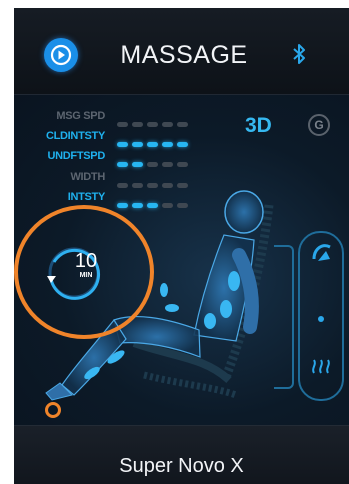 This screenshot has width=349, height=484. Describe the element at coordinates (258, 126) in the screenshot. I see `mode-3d-badge: 3D` at that location.